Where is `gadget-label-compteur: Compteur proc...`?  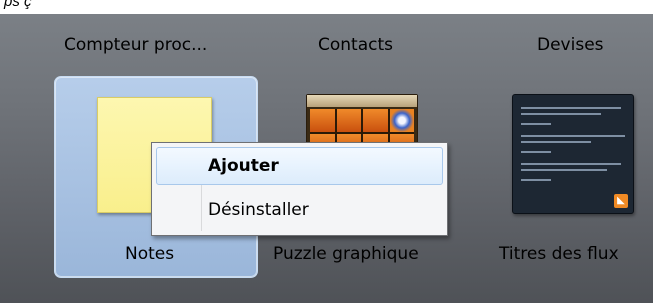 gadget-label-compteur: Compteur proc... is located at coordinates (135, 45).